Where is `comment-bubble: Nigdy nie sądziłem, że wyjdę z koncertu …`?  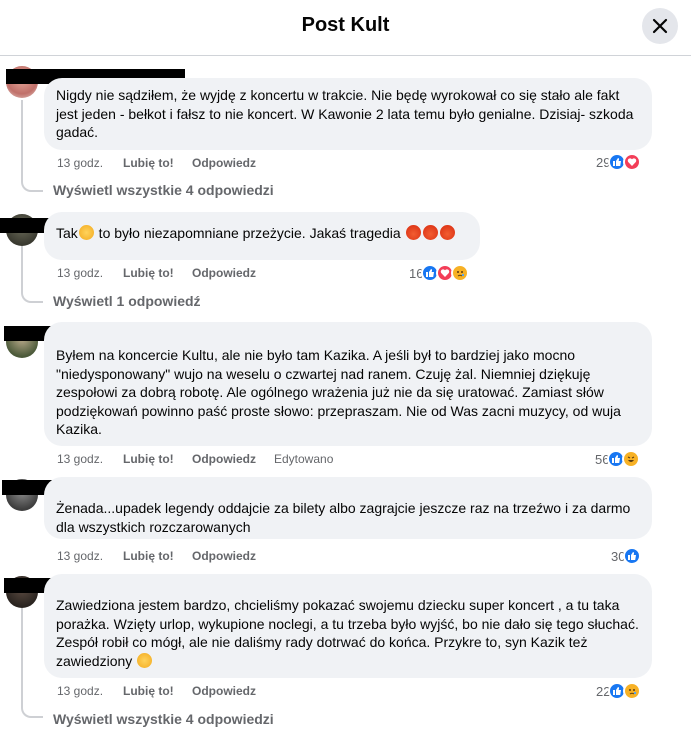 comment-bubble: Nigdy nie sądziłem, że wyjdę z koncertu … is located at coordinates (348, 114).